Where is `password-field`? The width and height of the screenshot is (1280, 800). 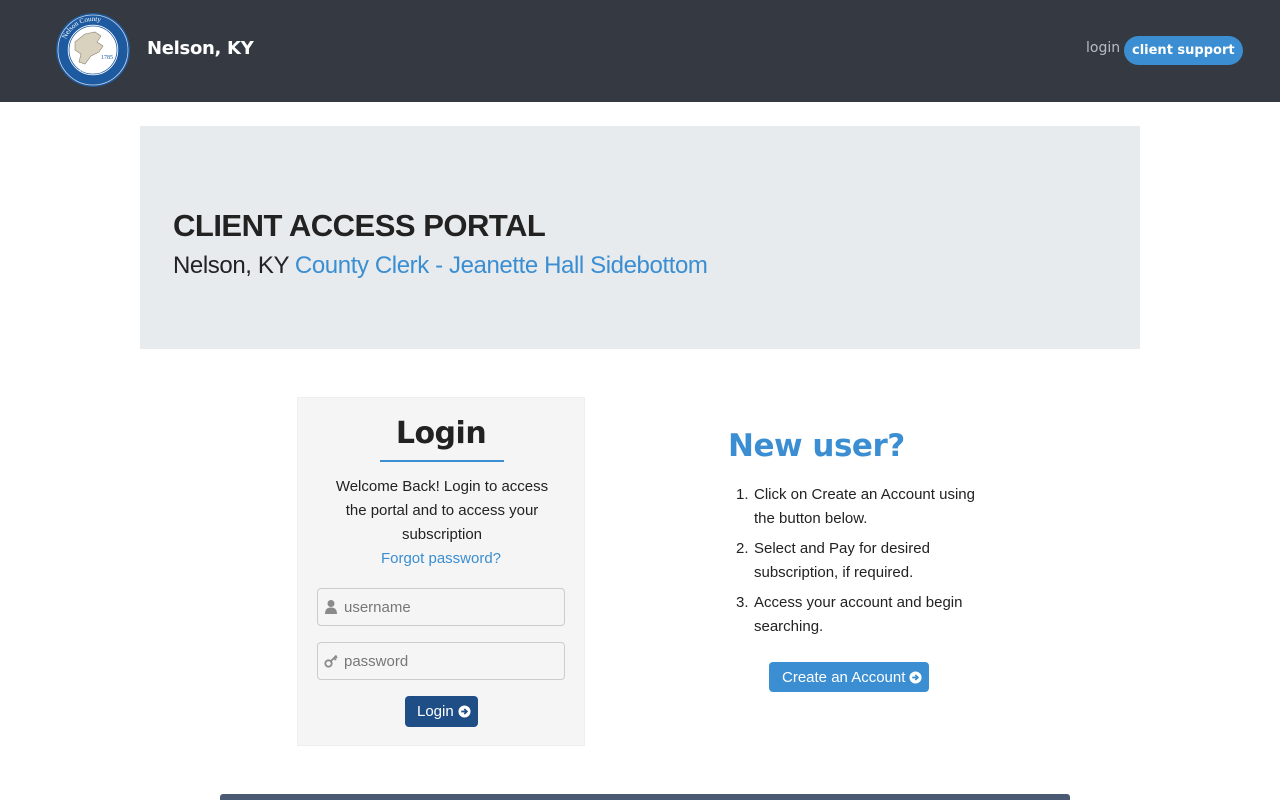
password-field is located at coordinates (441, 661).